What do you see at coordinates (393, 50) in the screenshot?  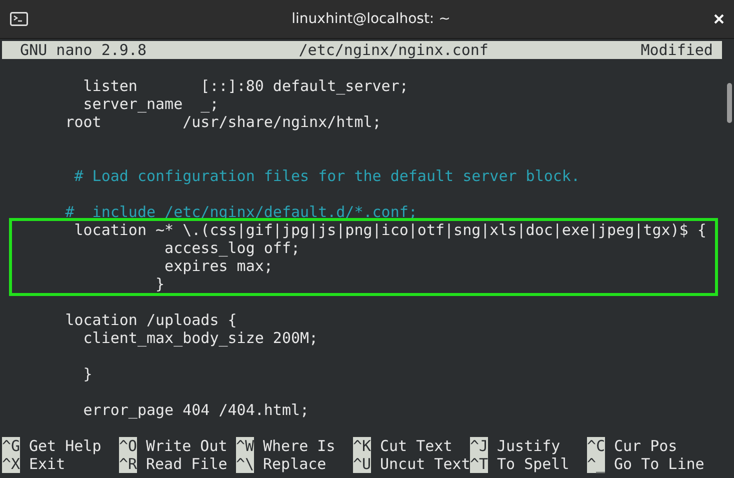 I see `file-path: /etc/nginx/nginx.conf` at bounding box center [393, 50].